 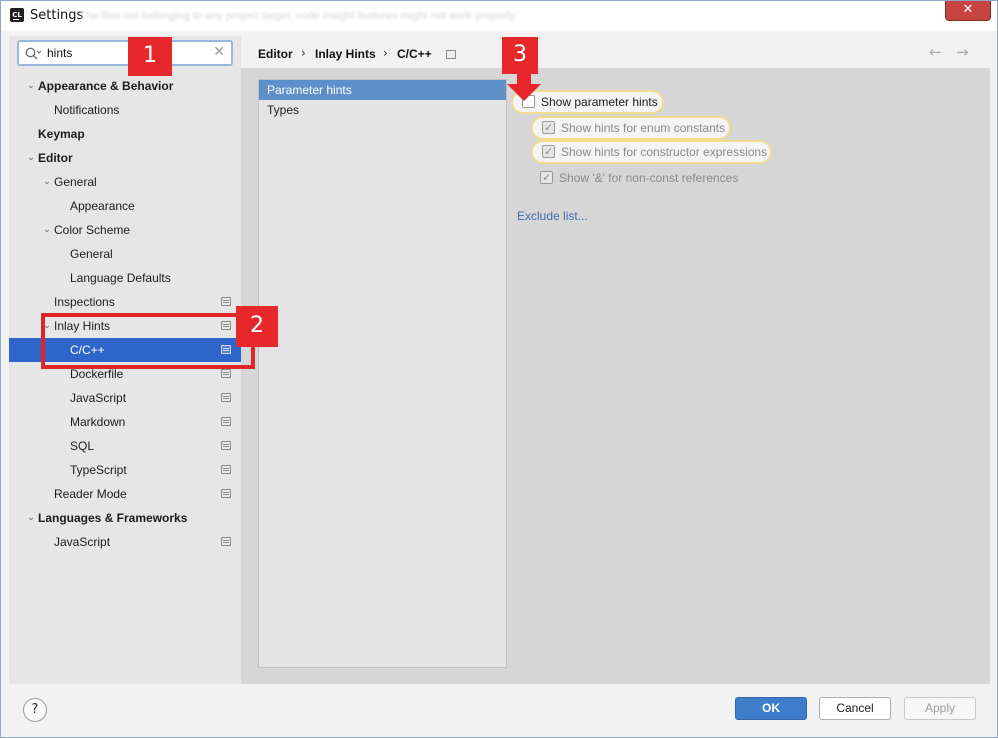 I want to click on annotation-arrow-icon, so click(x=524, y=86).